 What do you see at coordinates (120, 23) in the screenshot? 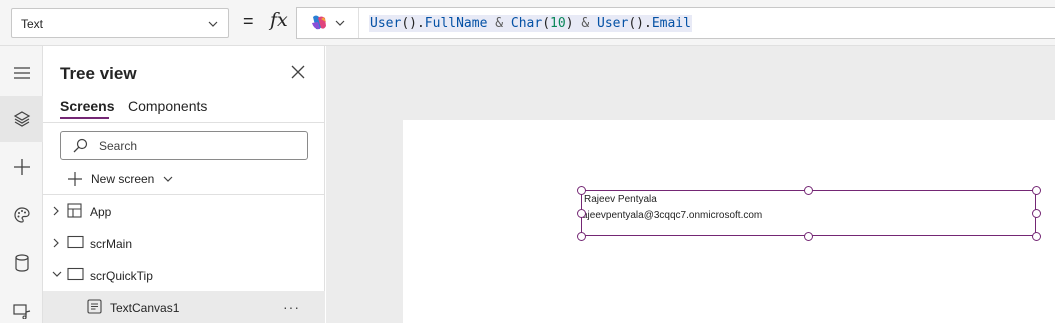
I see `property-dropdown: Text` at bounding box center [120, 23].